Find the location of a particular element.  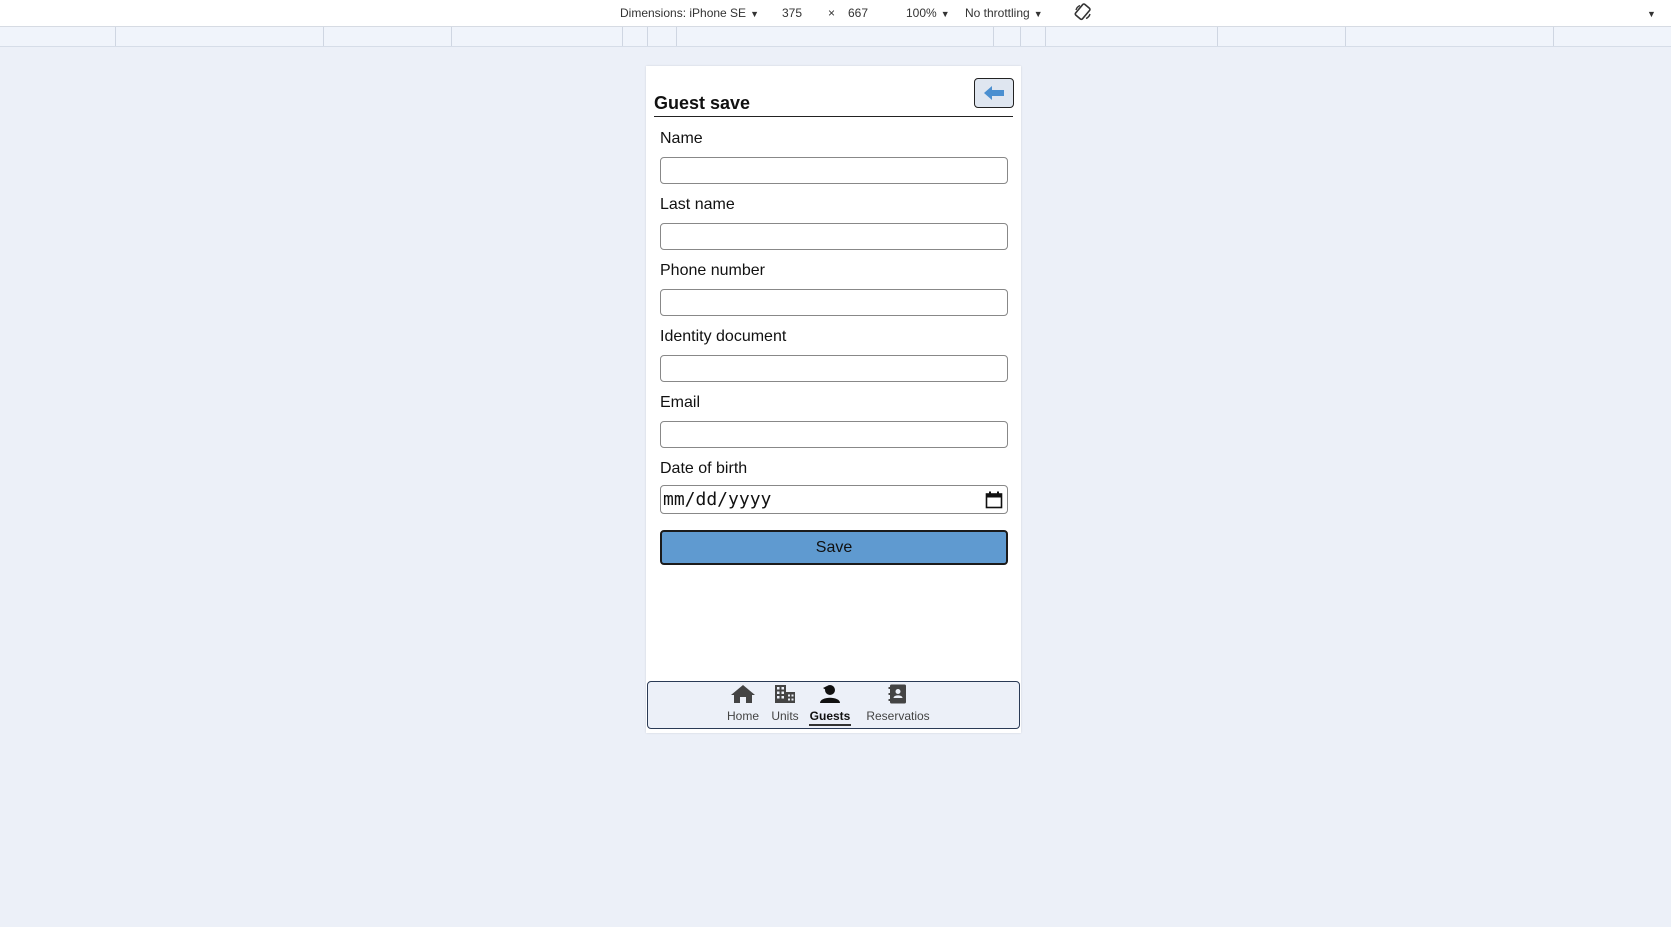

dimensions-label: Dimensions: iPhone SE is located at coordinates (683, 13).